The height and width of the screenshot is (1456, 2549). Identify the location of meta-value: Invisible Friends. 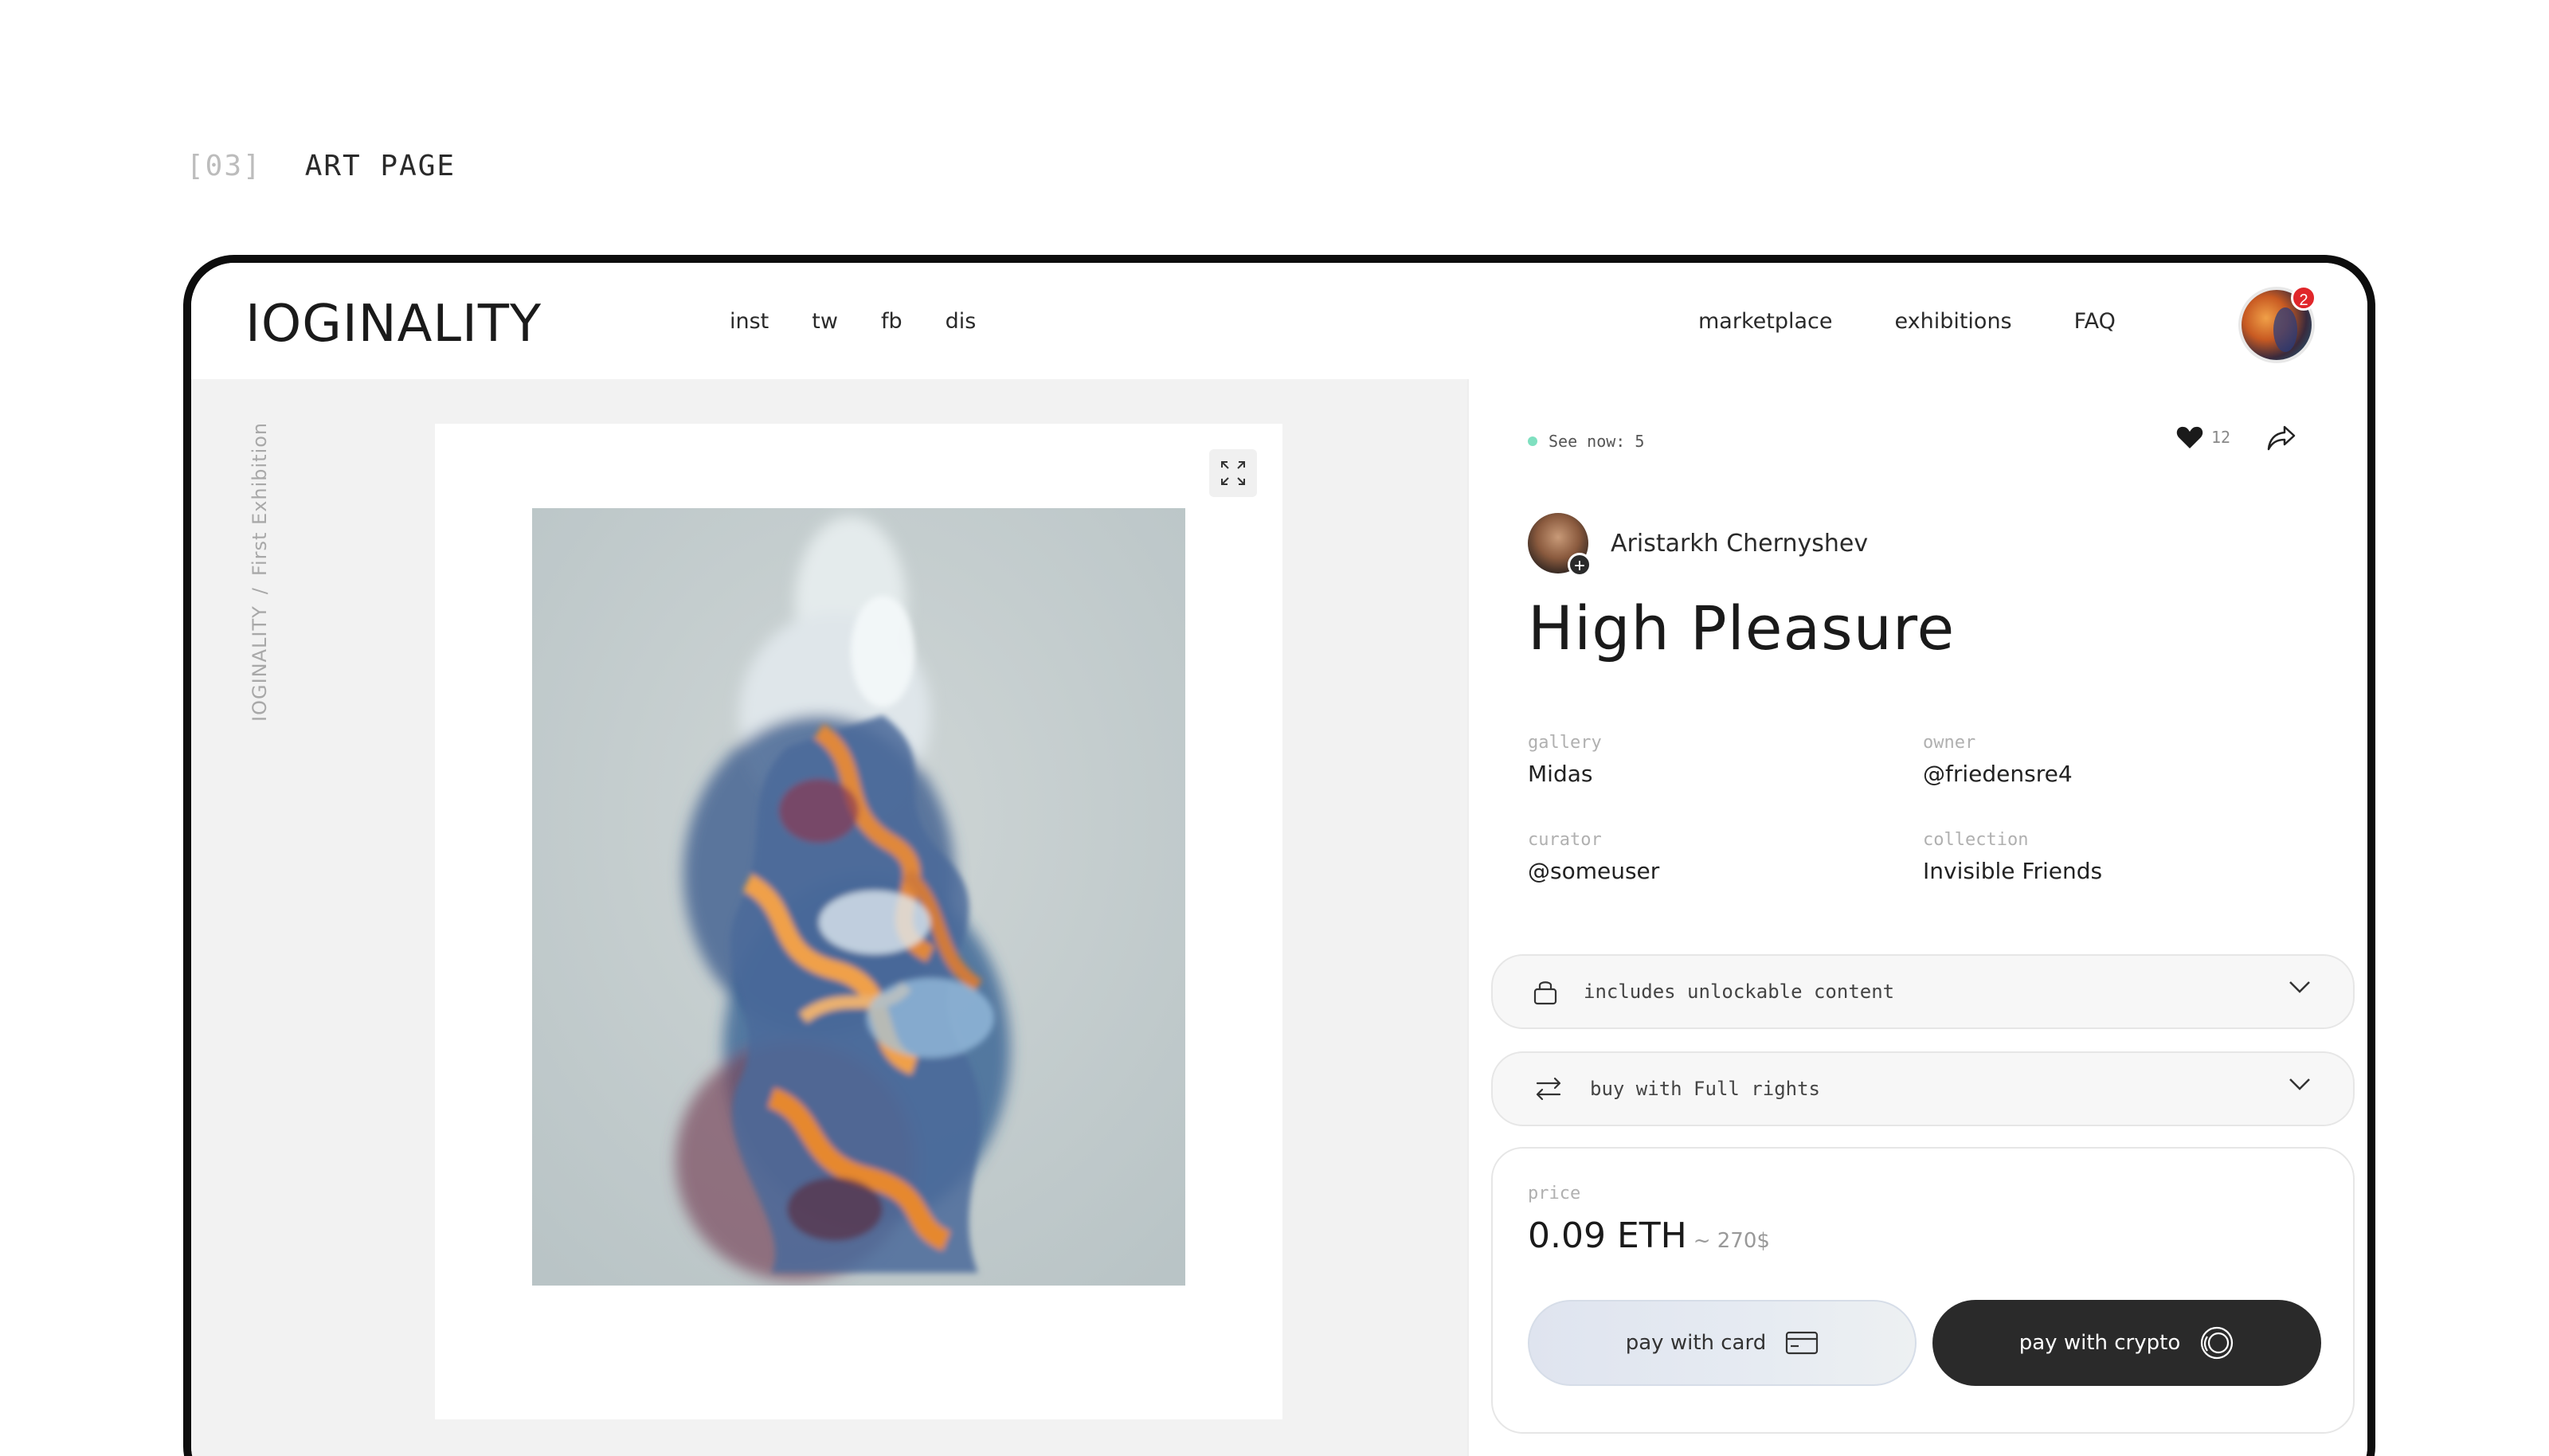
(2012, 871).